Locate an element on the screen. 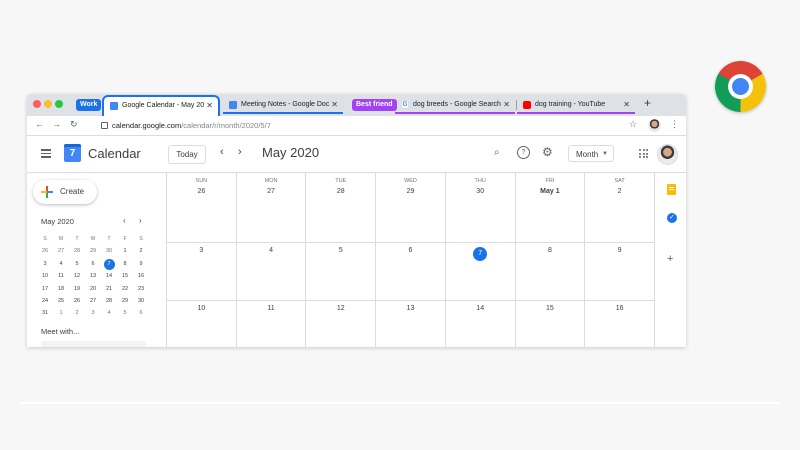 The height and width of the screenshot is (450, 800). day-number: 15 is located at coordinates (550, 308).